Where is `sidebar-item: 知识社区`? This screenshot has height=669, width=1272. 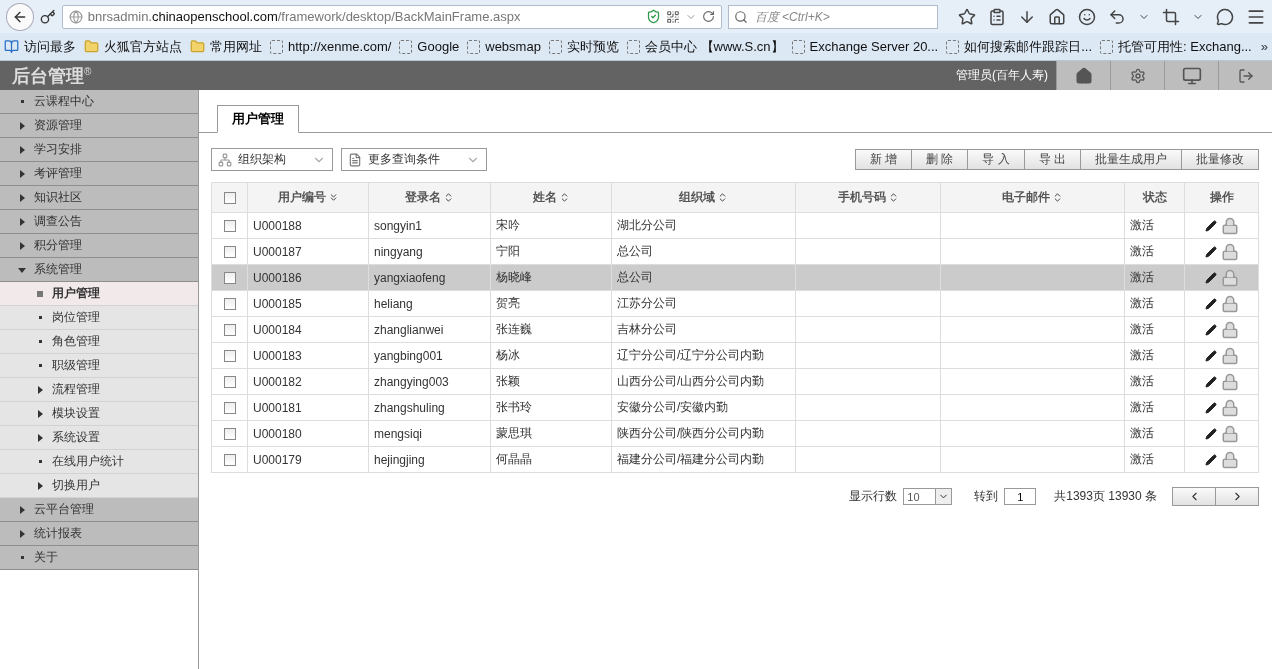 sidebar-item: 知识社区 is located at coordinates (99, 198).